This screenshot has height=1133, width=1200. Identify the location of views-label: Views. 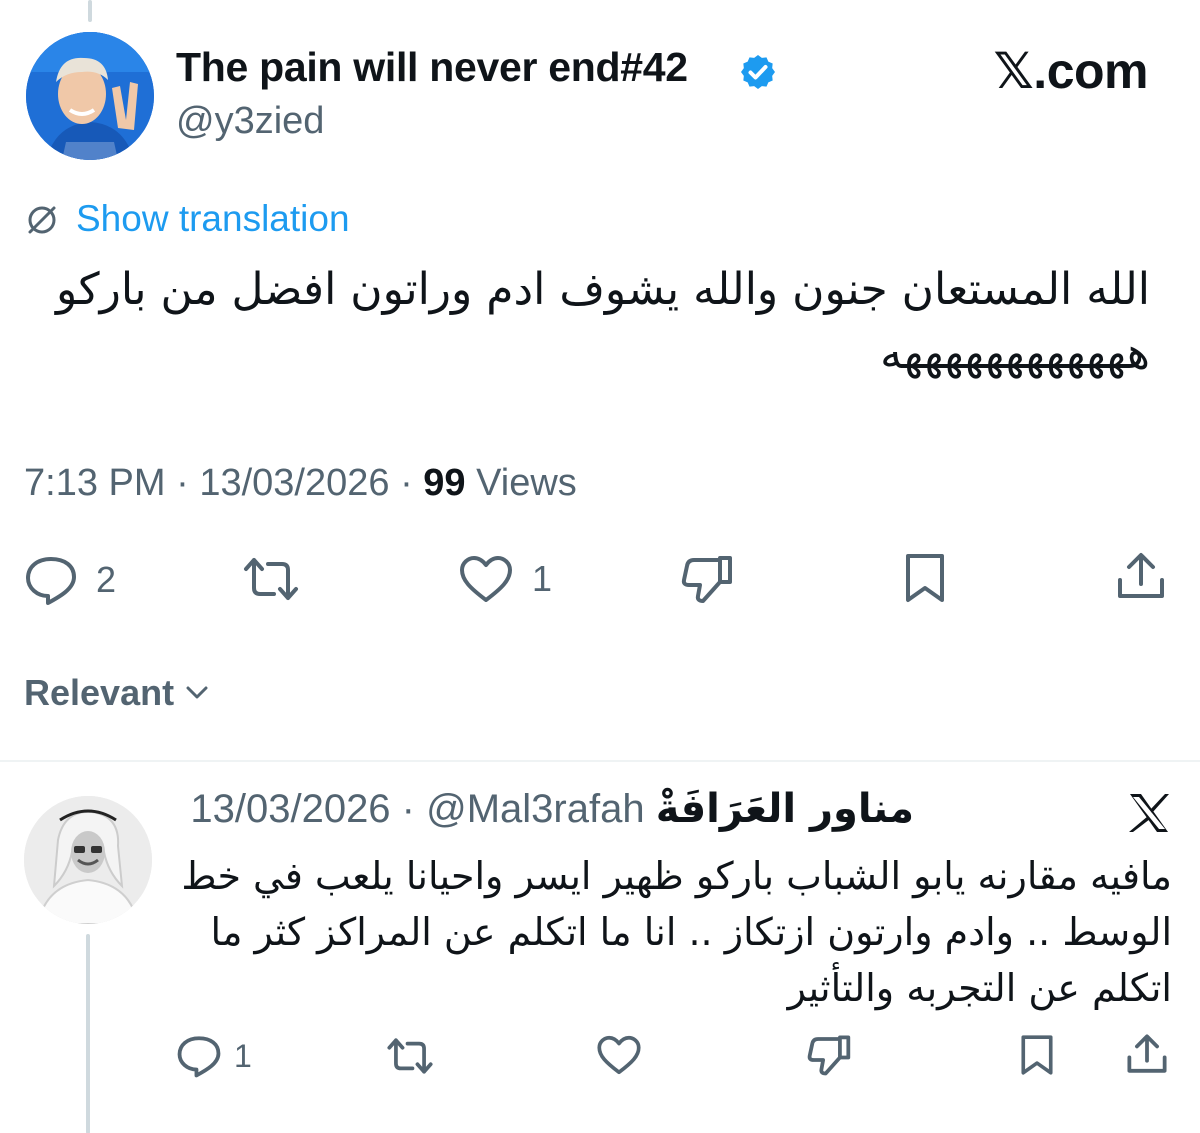
(526, 483).